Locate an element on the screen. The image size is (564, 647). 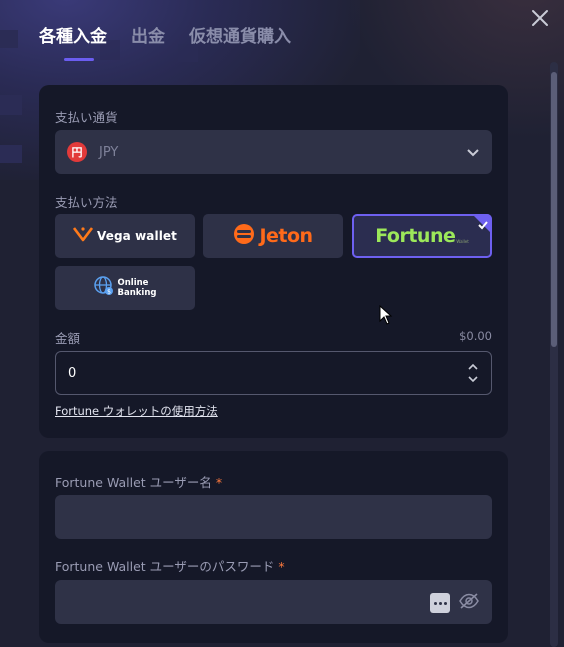
fortune-howto-link: Fortune ウォレットの使用方法 is located at coordinates (136, 411).